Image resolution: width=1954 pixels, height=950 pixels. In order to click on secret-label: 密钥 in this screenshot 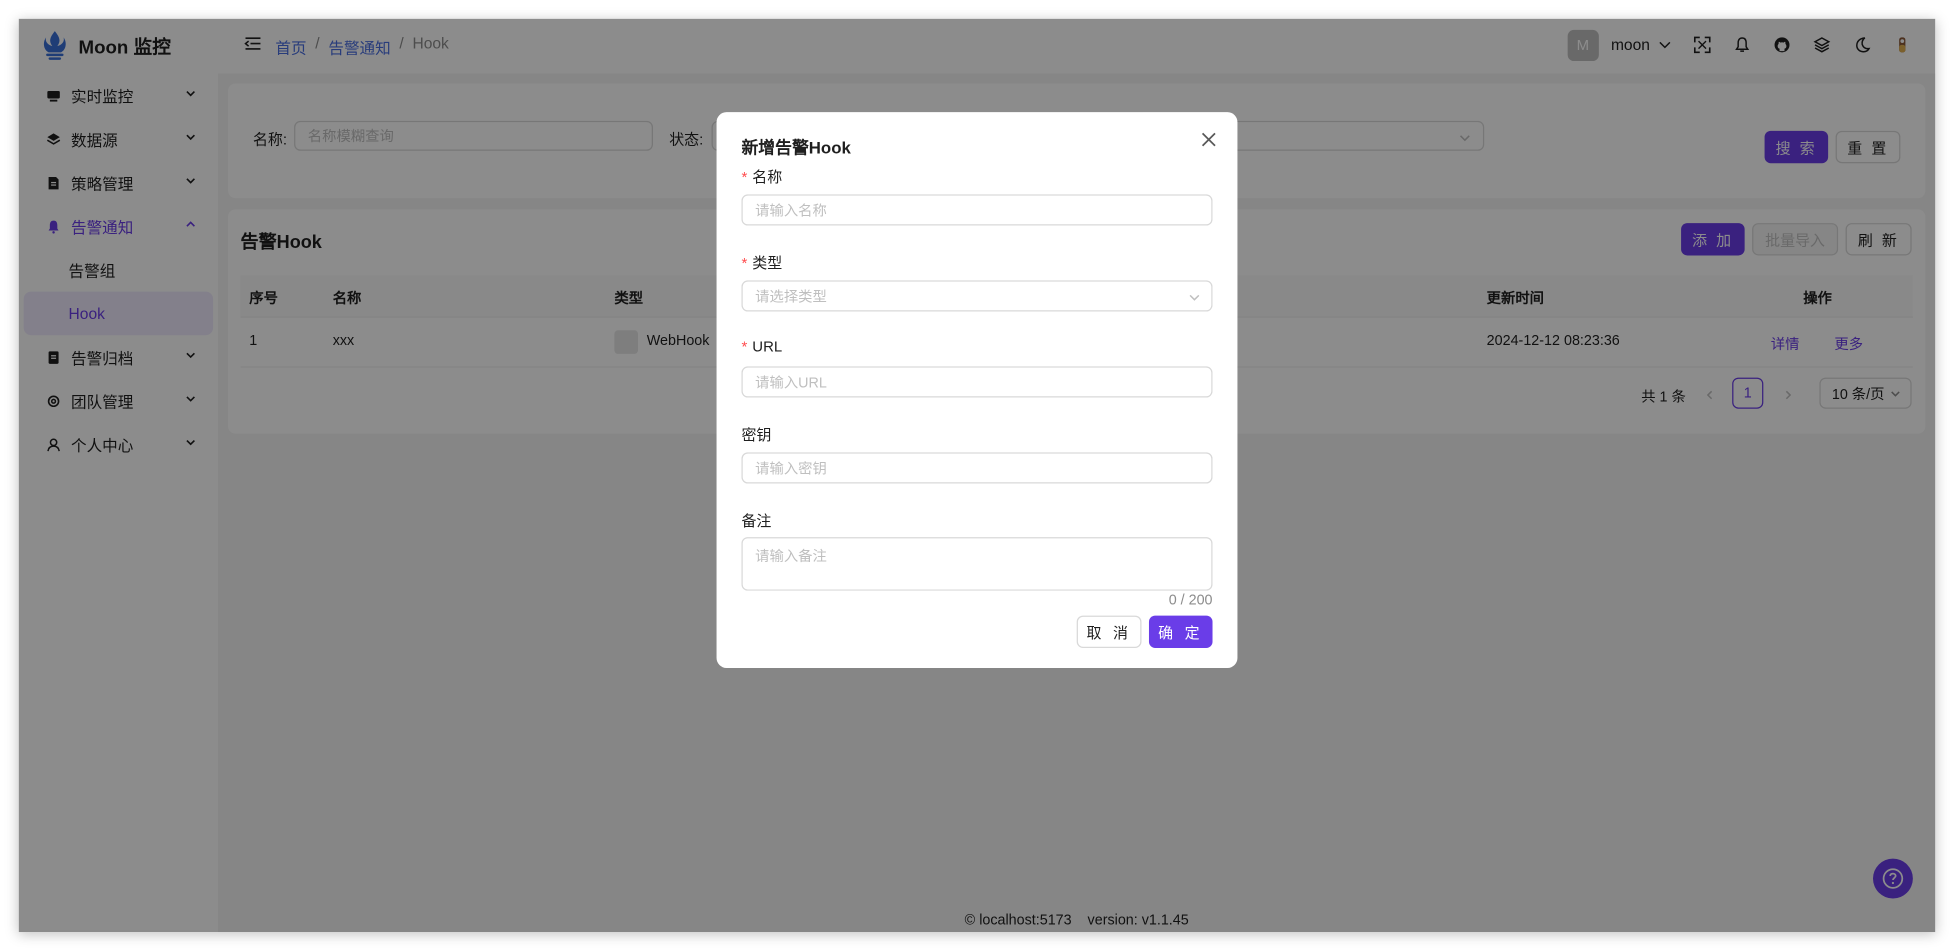, I will do `click(756, 435)`.